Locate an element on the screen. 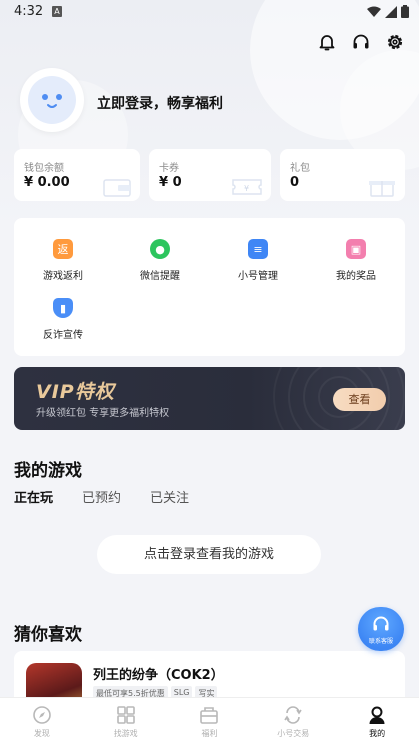  vip-banner: VIP特权 升级领红包 专享更多福利特权 查看 is located at coordinates (209, 398).